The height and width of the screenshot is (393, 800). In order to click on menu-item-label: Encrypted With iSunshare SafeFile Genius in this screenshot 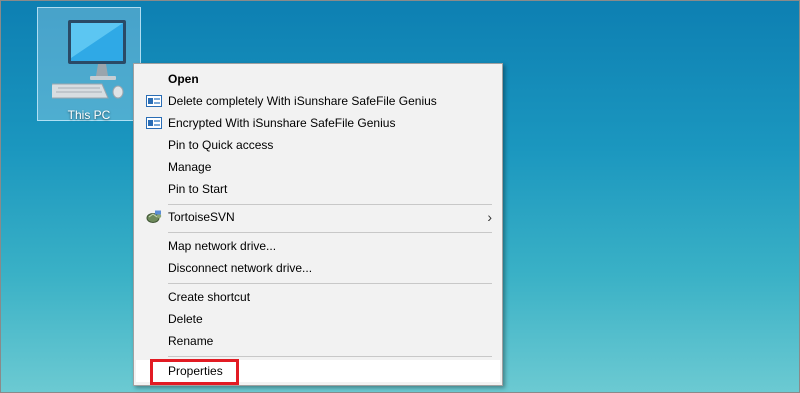, I will do `click(282, 123)`.